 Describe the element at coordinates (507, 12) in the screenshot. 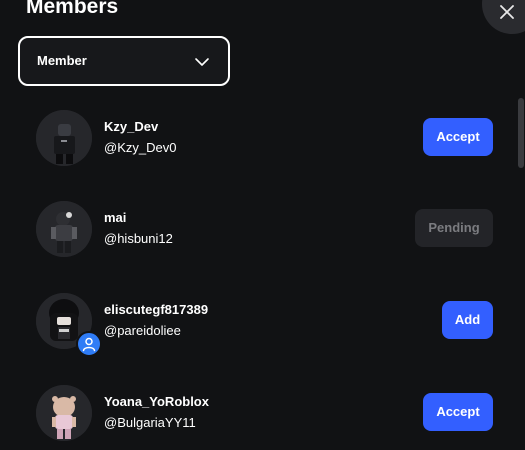

I see `close-icon` at that location.